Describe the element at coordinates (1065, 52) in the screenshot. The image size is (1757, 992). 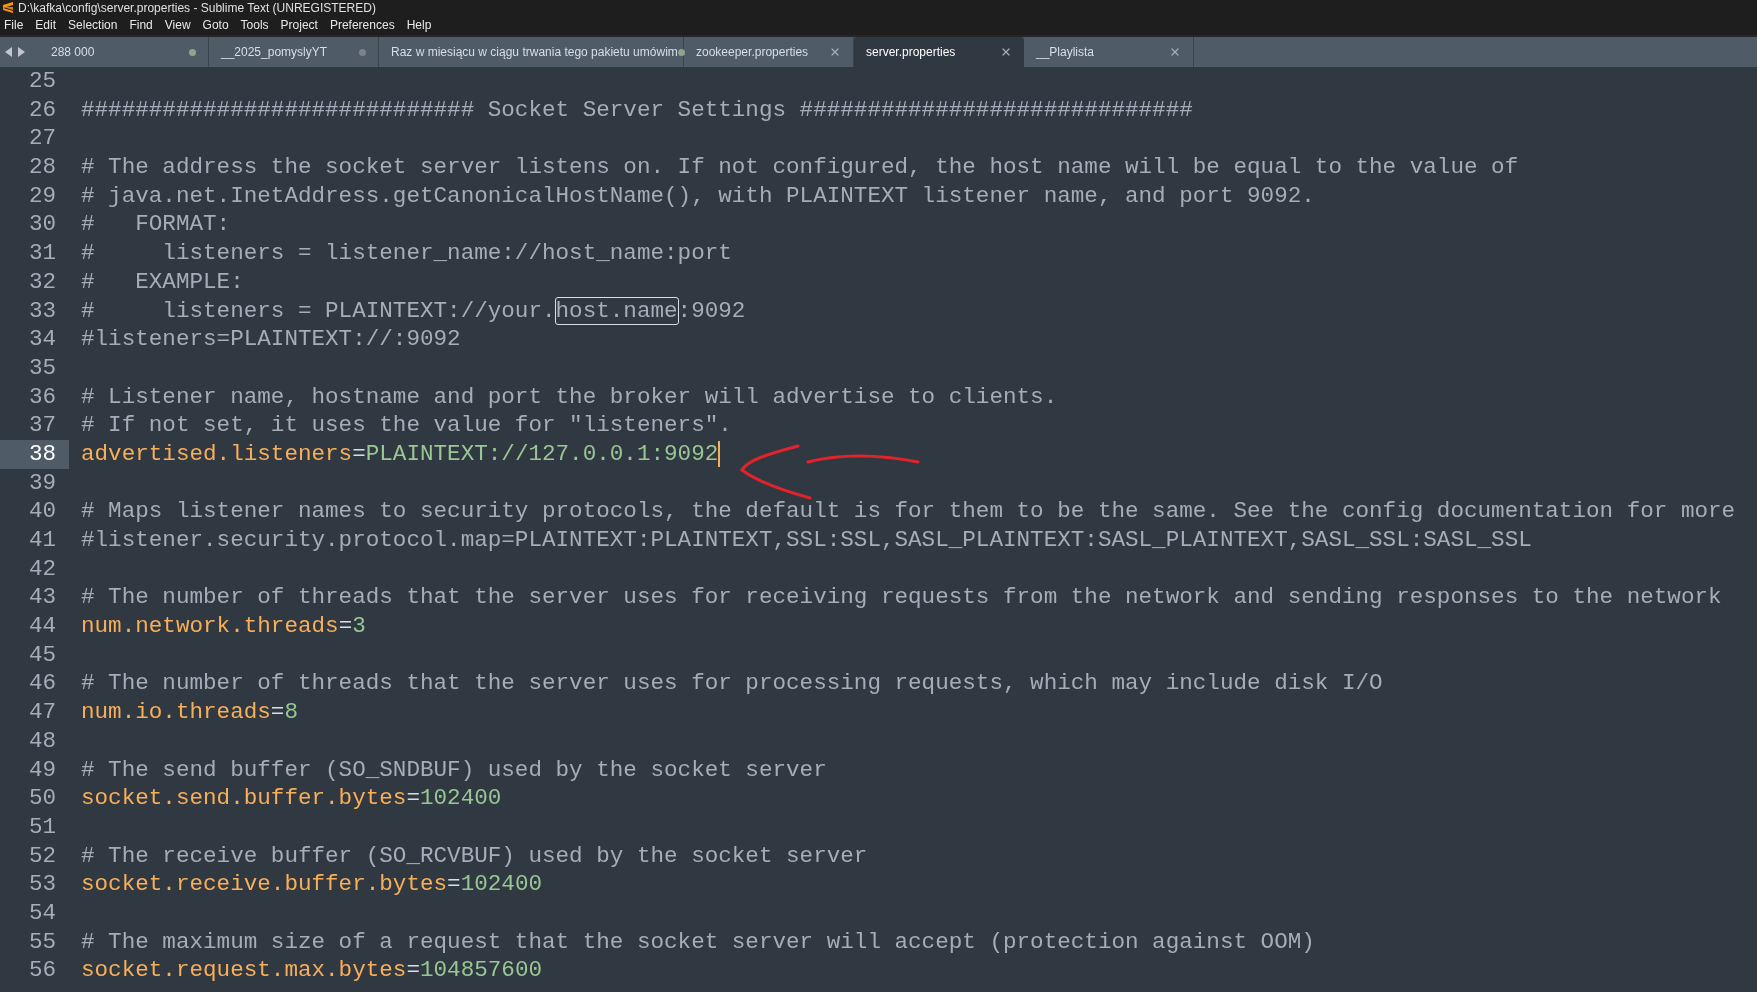
I see `tab-label: __Playlista` at that location.